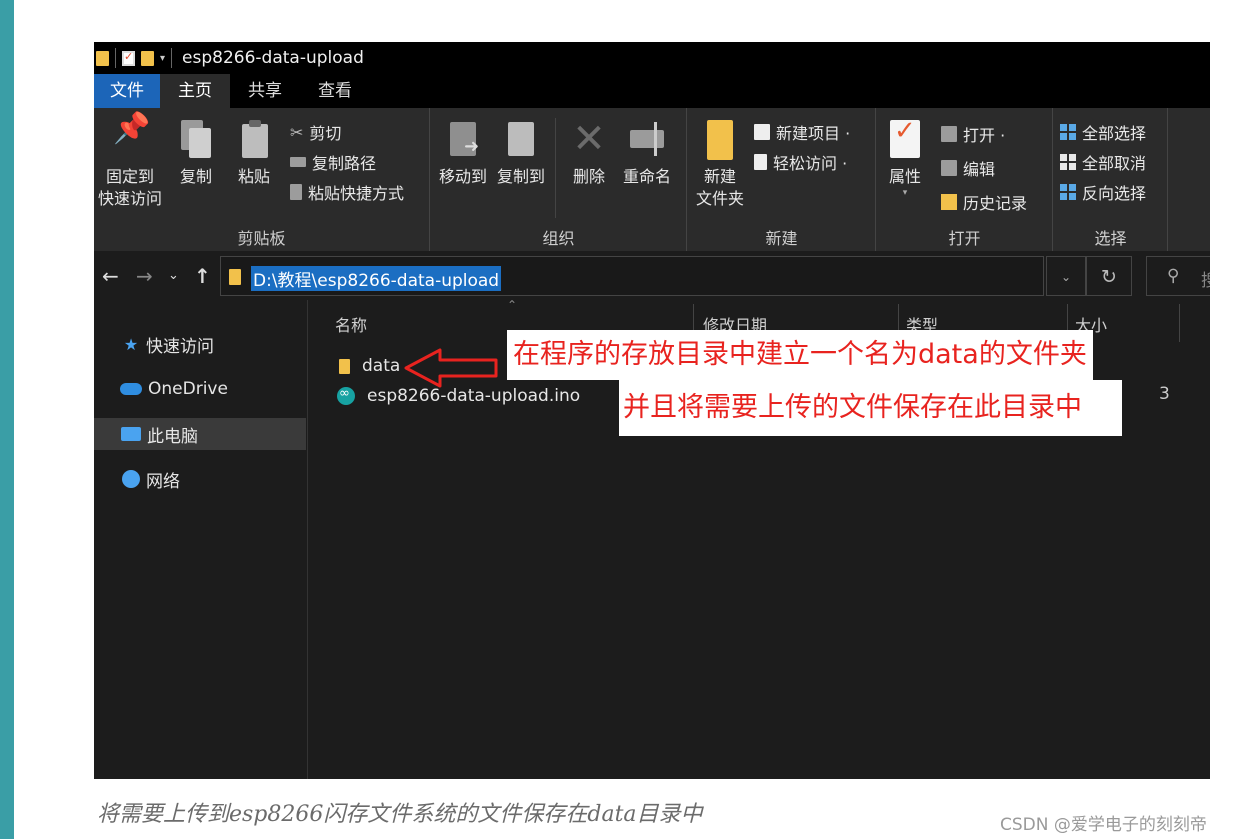 This screenshot has height=839, width=1246. What do you see at coordinates (964, 238) in the screenshot?
I see `open-group-label: 打开` at bounding box center [964, 238].